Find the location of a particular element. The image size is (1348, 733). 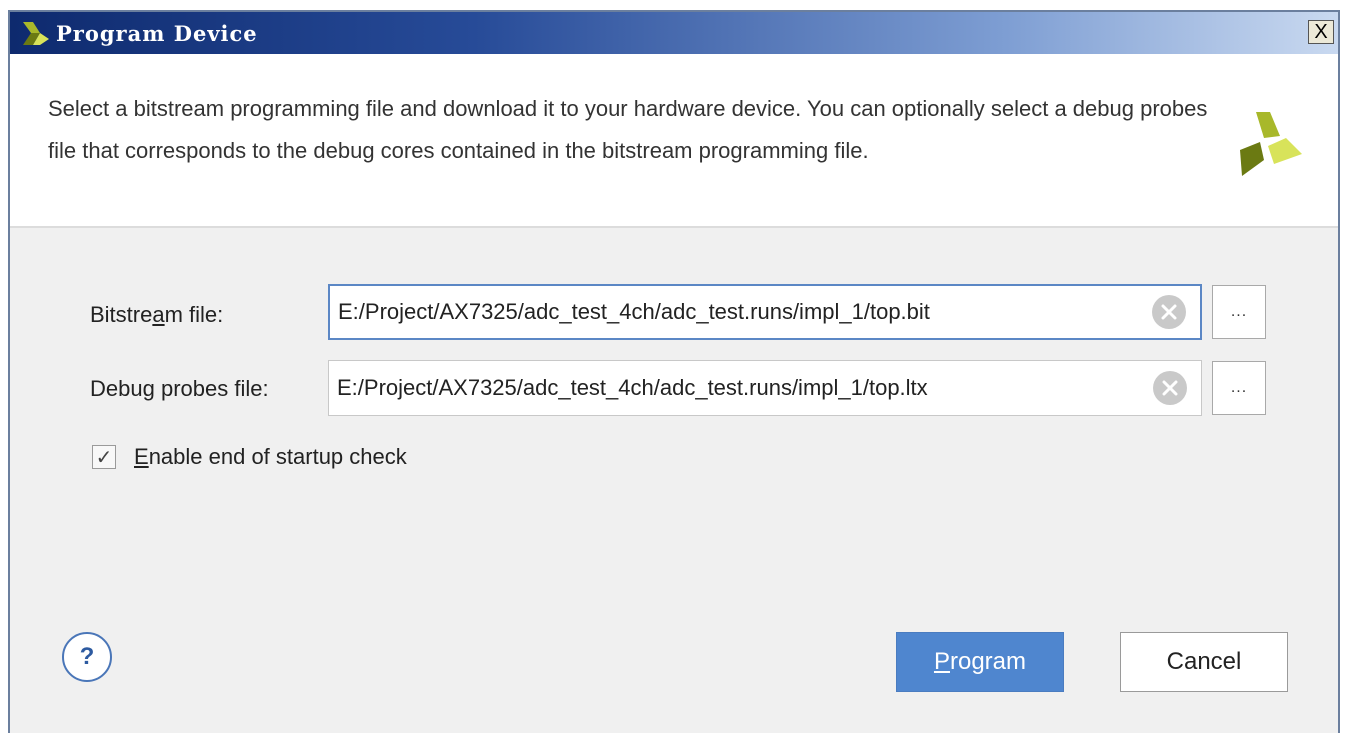

label-mnemonic: a is located at coordinates (158, 314).